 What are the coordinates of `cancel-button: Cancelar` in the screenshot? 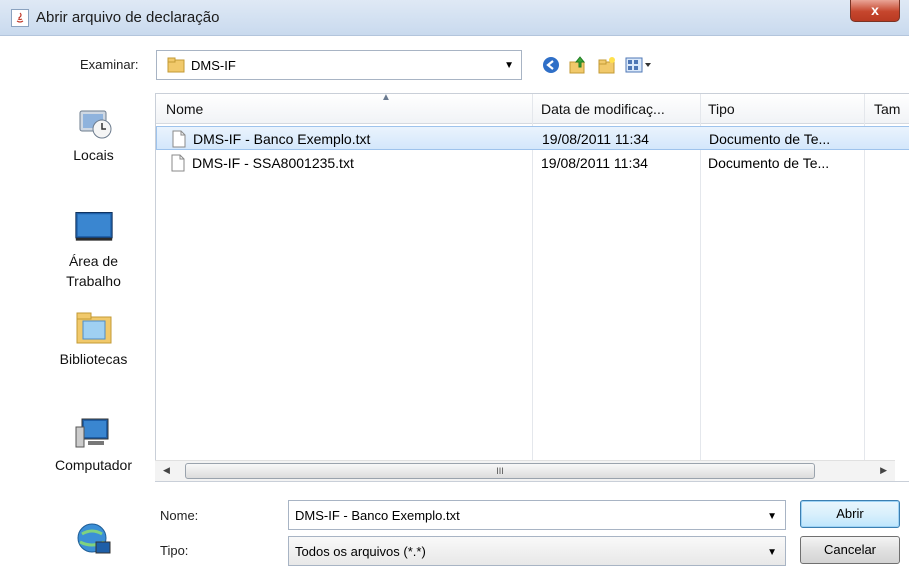 It's located at (850, 550).